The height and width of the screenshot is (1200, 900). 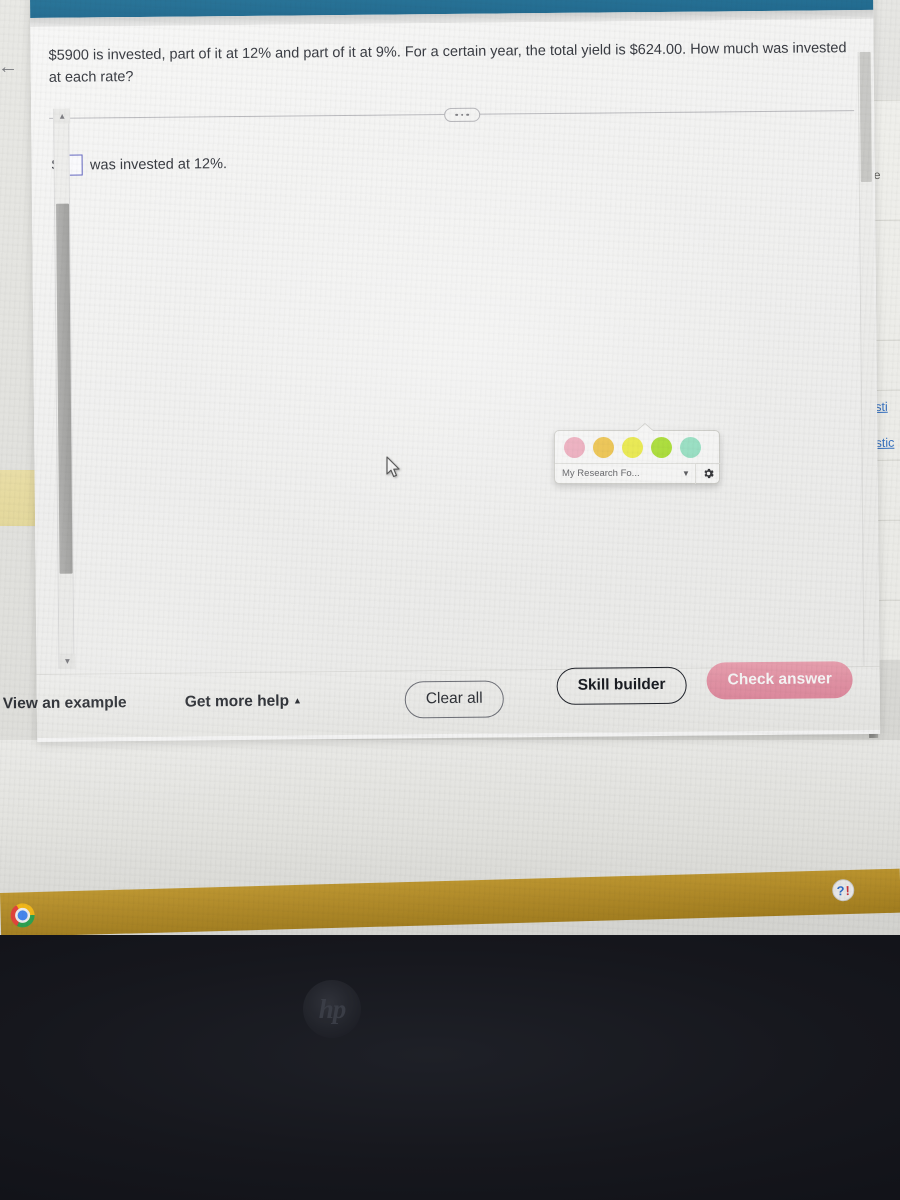 I want to click on swatch-green-button, so click(x=661, y=447).